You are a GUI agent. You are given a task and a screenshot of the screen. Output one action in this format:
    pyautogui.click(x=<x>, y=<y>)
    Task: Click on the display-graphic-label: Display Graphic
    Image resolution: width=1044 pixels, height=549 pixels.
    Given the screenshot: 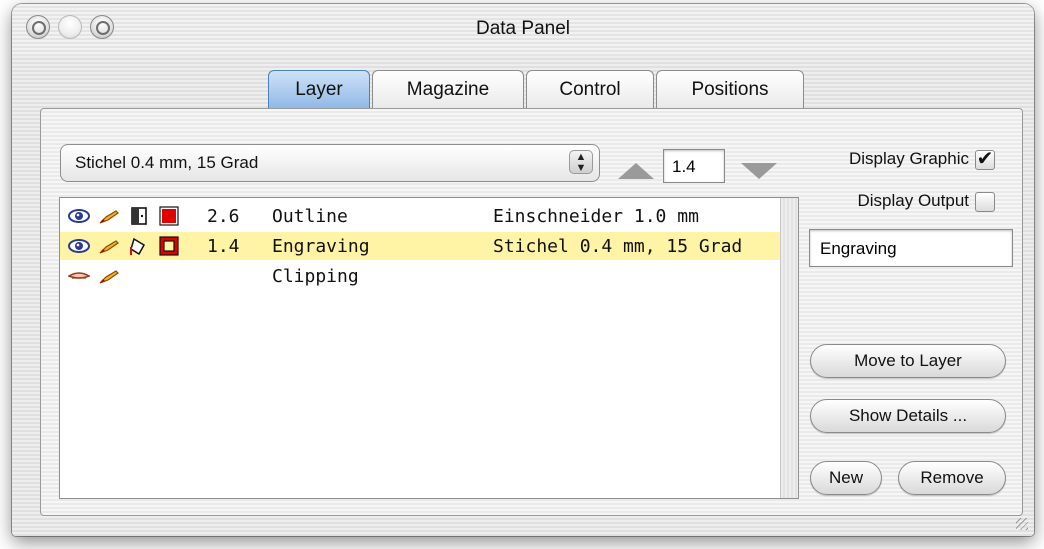 What is the action you would take?
    pyautogui.click(x=909, y=158)
    